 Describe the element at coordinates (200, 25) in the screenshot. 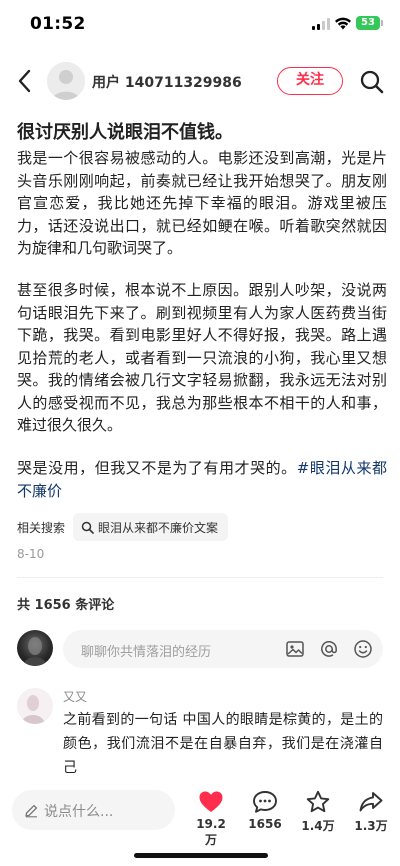

I see `status-bar: 01:52 53` at that location.